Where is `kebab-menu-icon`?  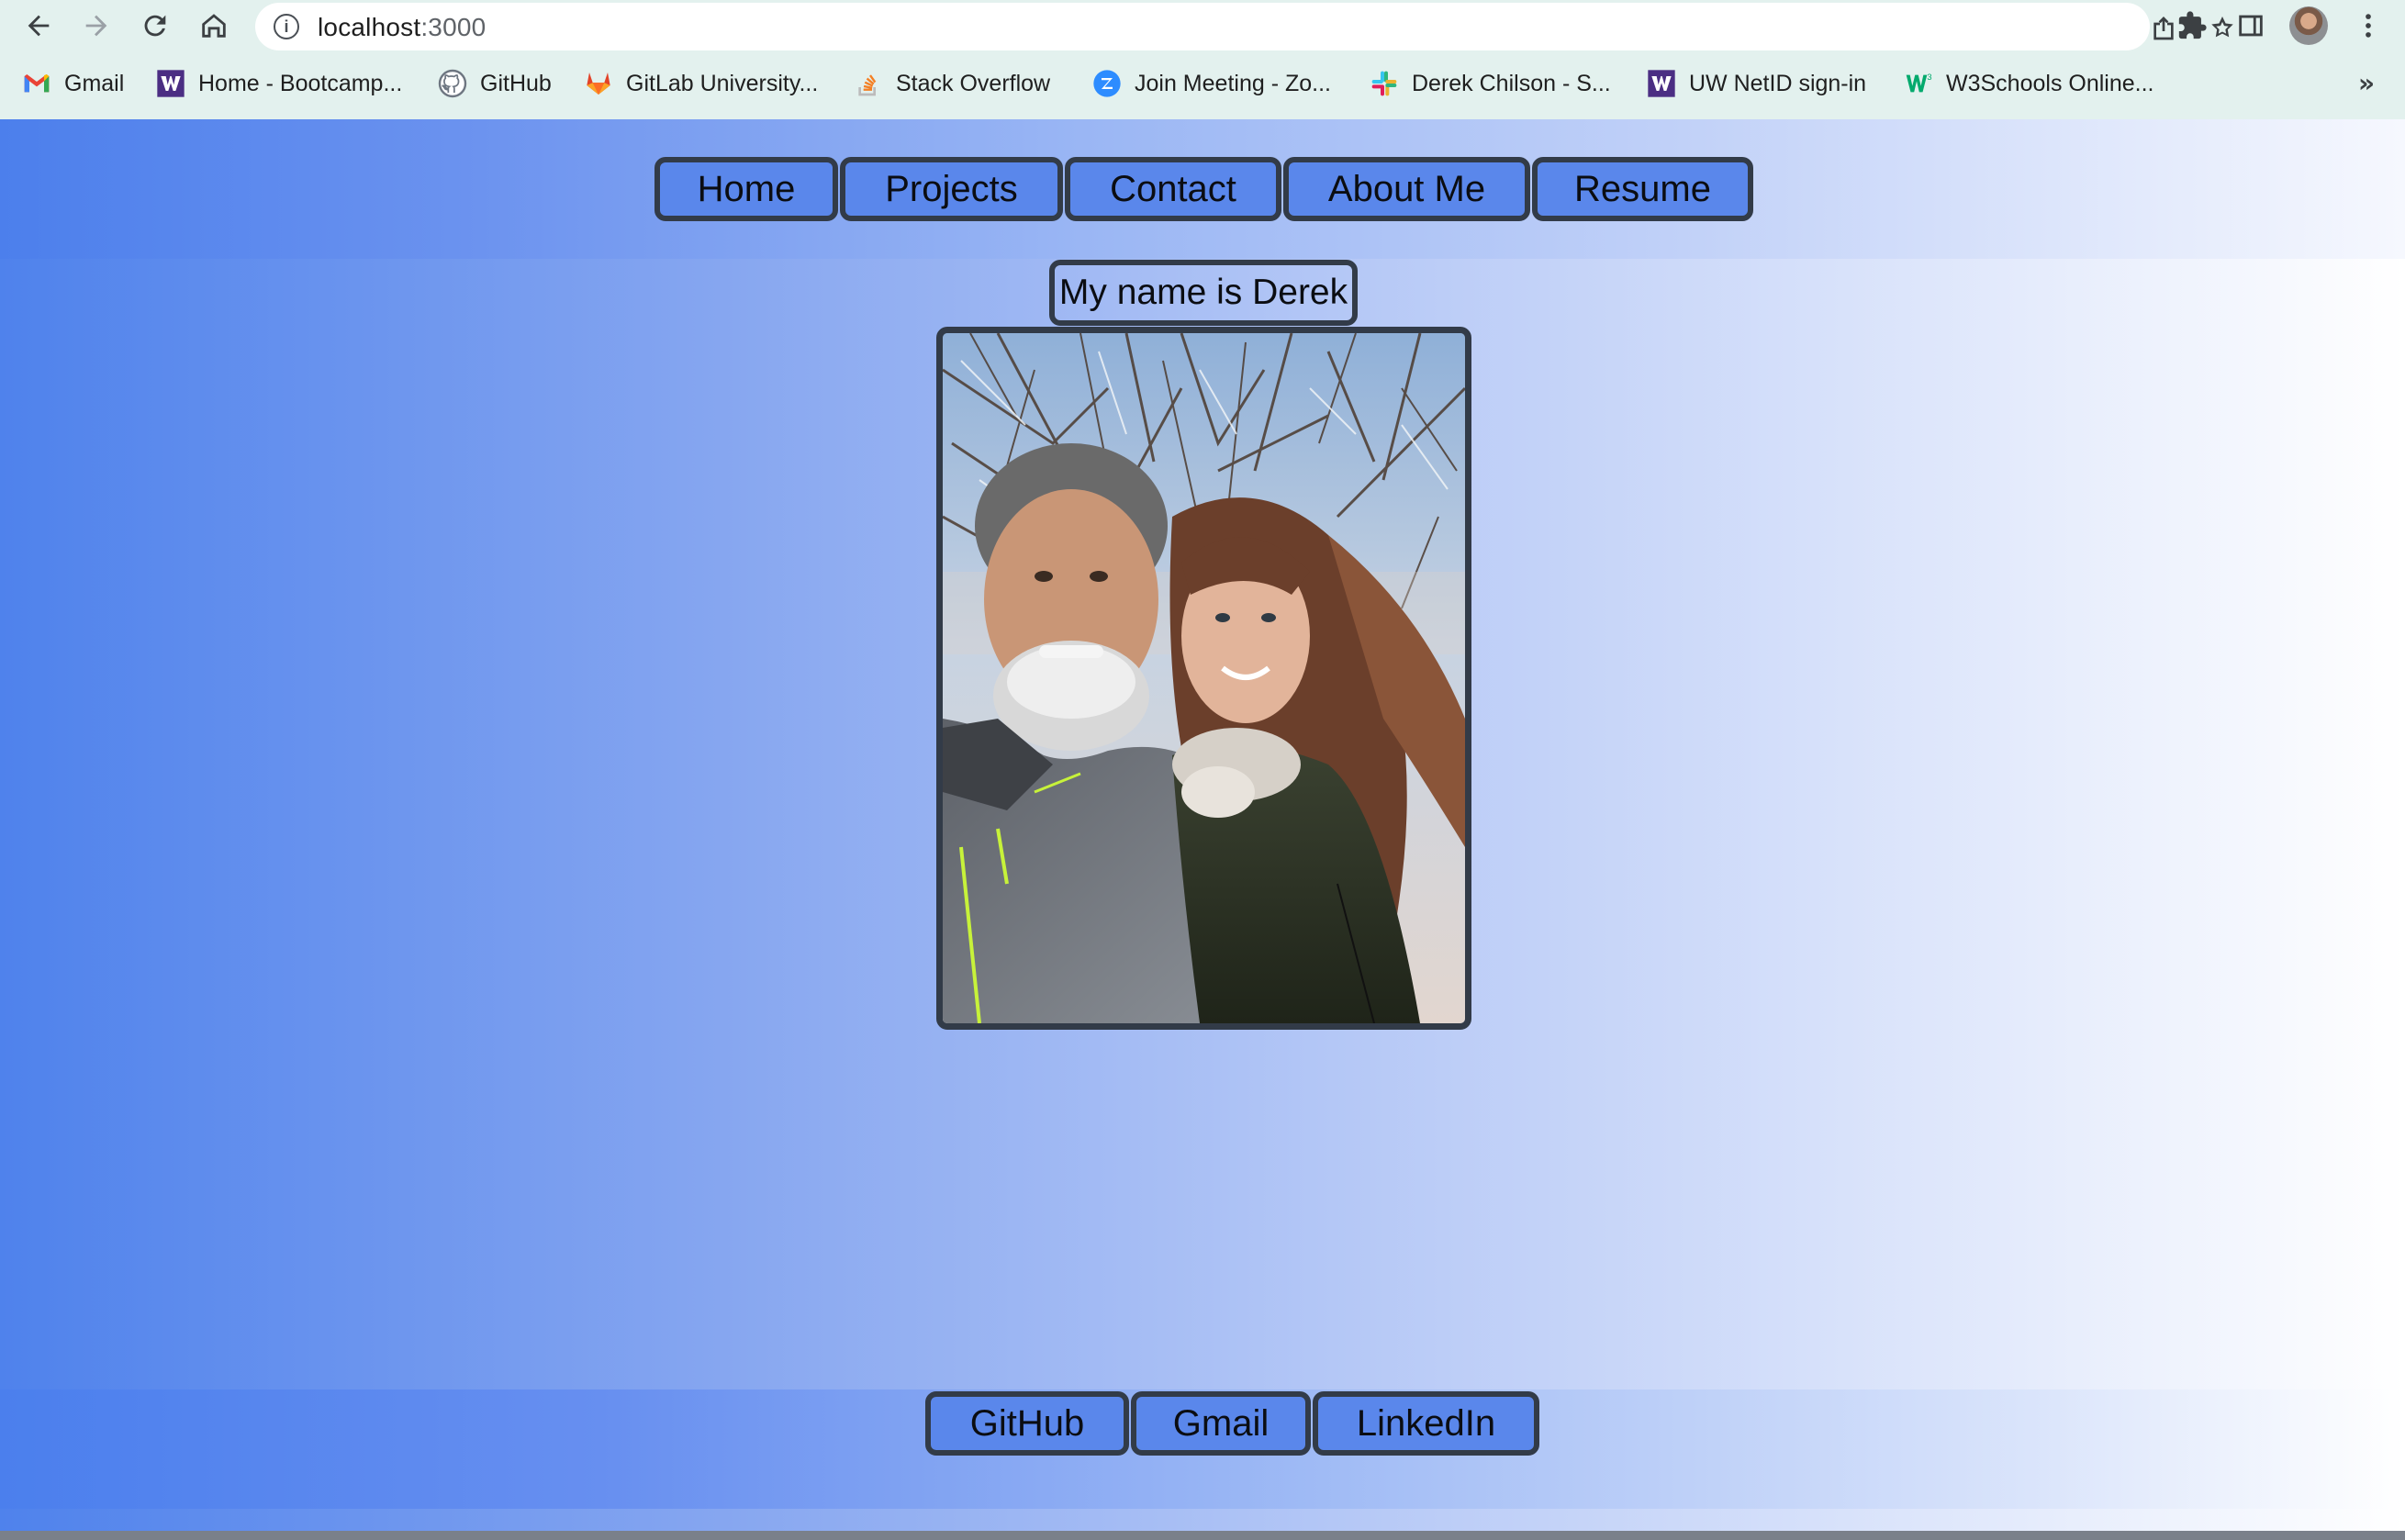
kebab-menu-icon is located at coordinates (2368, 26).